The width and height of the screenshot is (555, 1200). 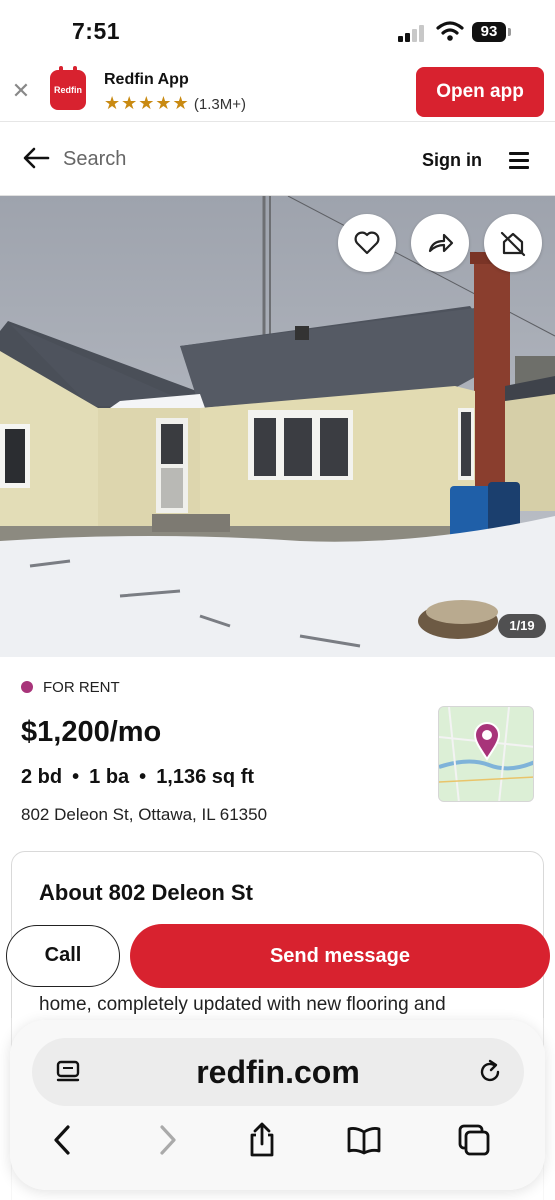 I want to click on heart-icon, so click(x=367, y=243).